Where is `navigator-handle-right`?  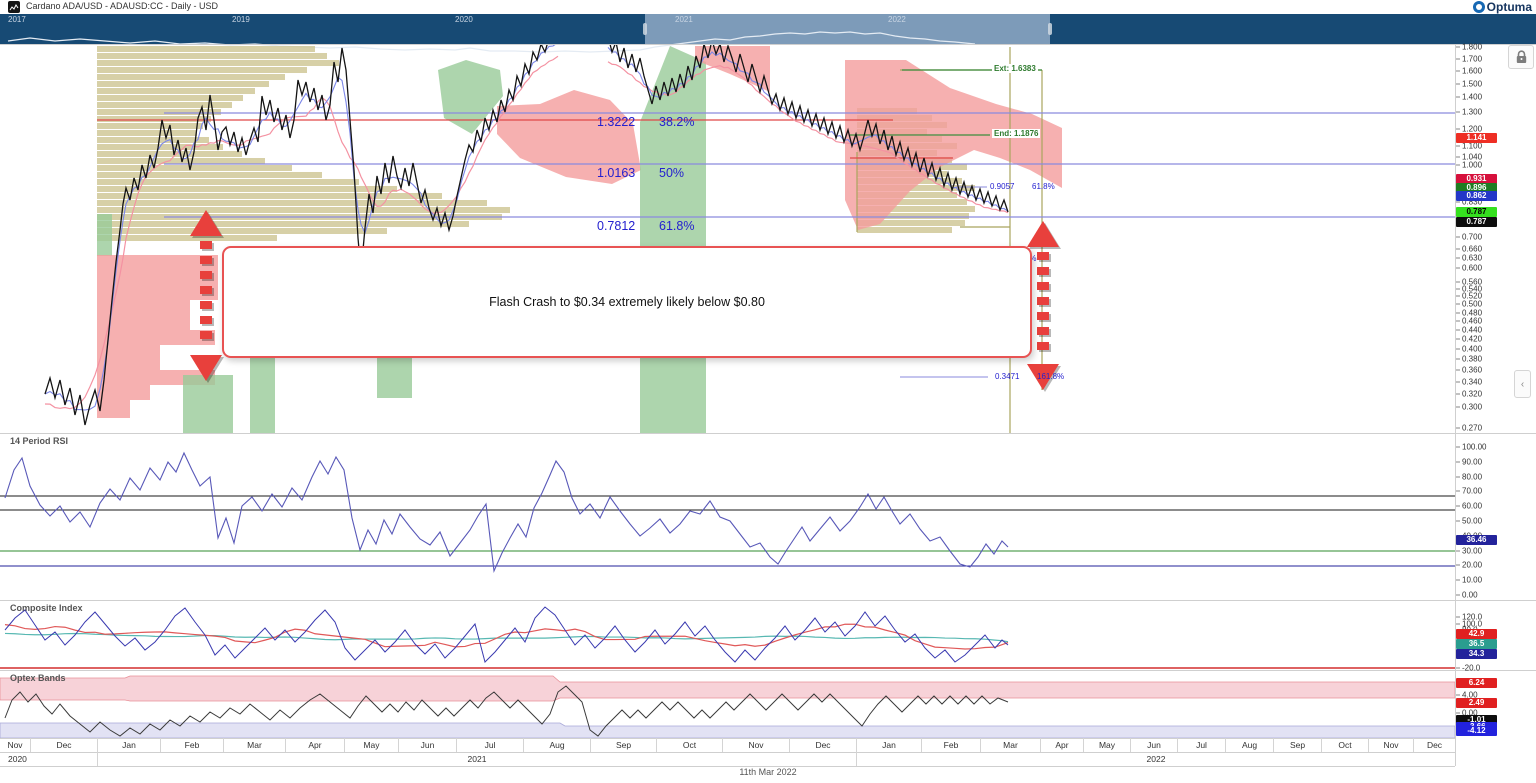
navigator-handle-right is located at coordinates (1050, 29).